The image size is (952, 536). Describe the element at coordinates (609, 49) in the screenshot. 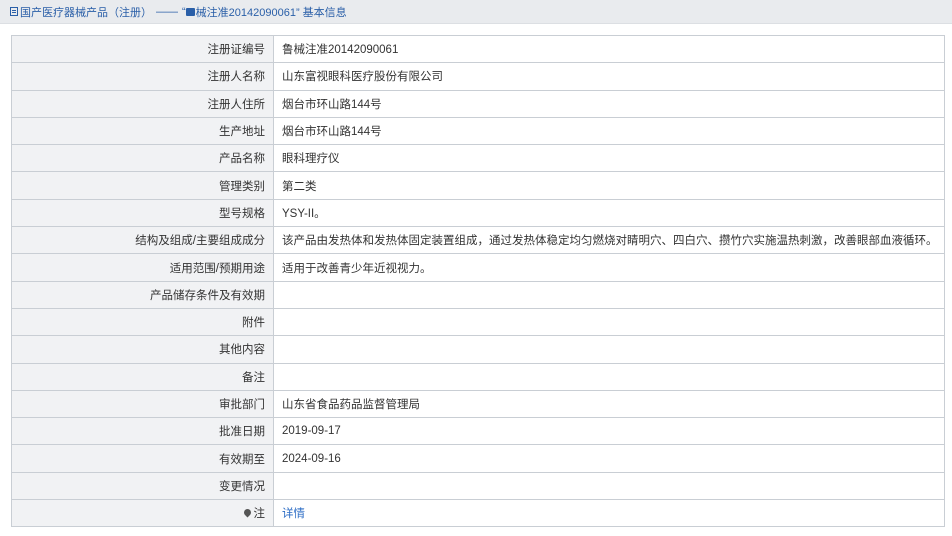

I see `row-value: 鲁械注准20142090061` at that location.